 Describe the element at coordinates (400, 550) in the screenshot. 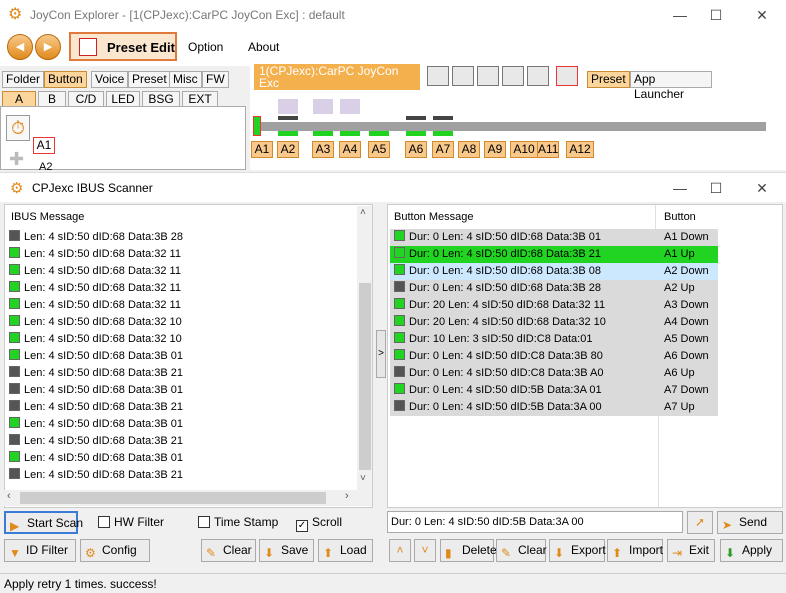

I see `move-up-icon: ˄` at that location.